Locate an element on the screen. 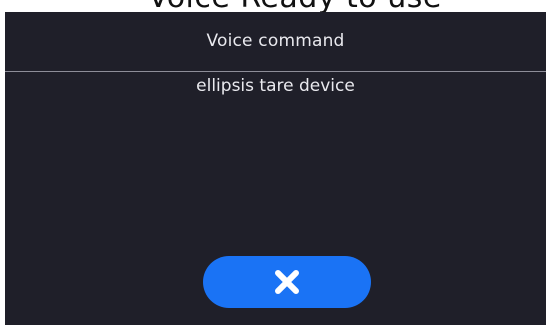 The image size is (554, 325). dialog-title: Voice command is located at coordinates (275, 41).